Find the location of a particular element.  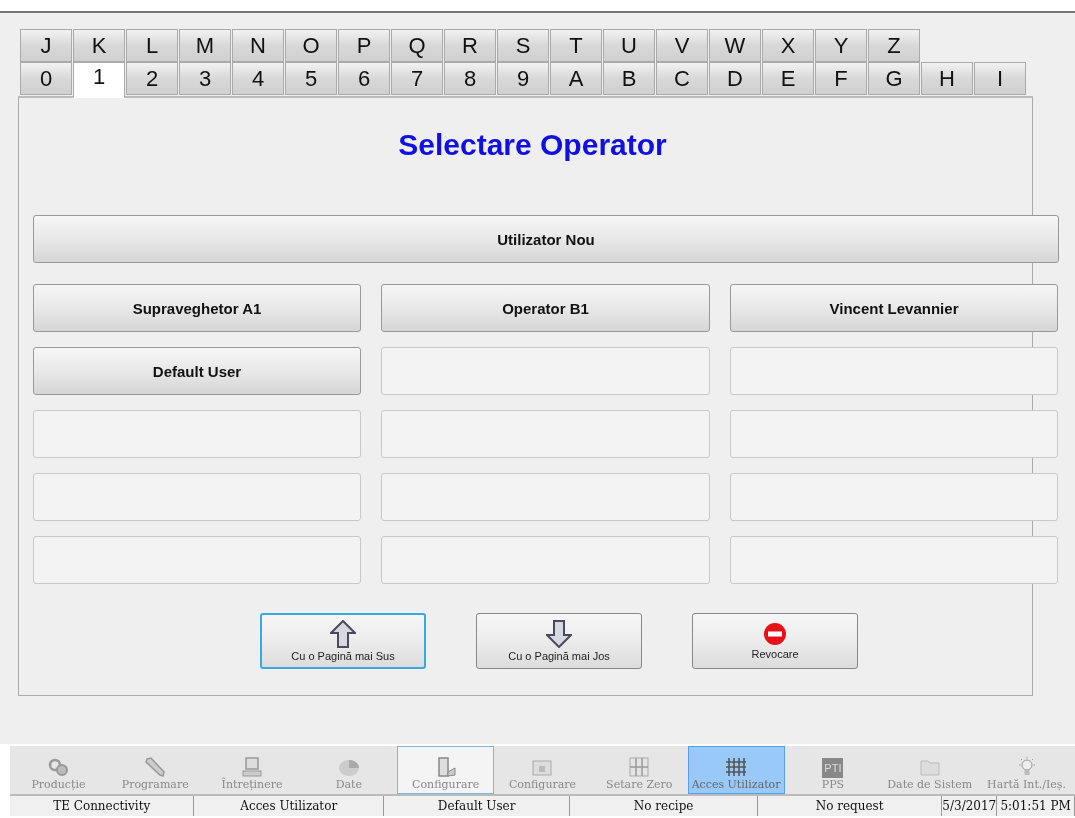

tab: C is located at coordinates (682, 78).